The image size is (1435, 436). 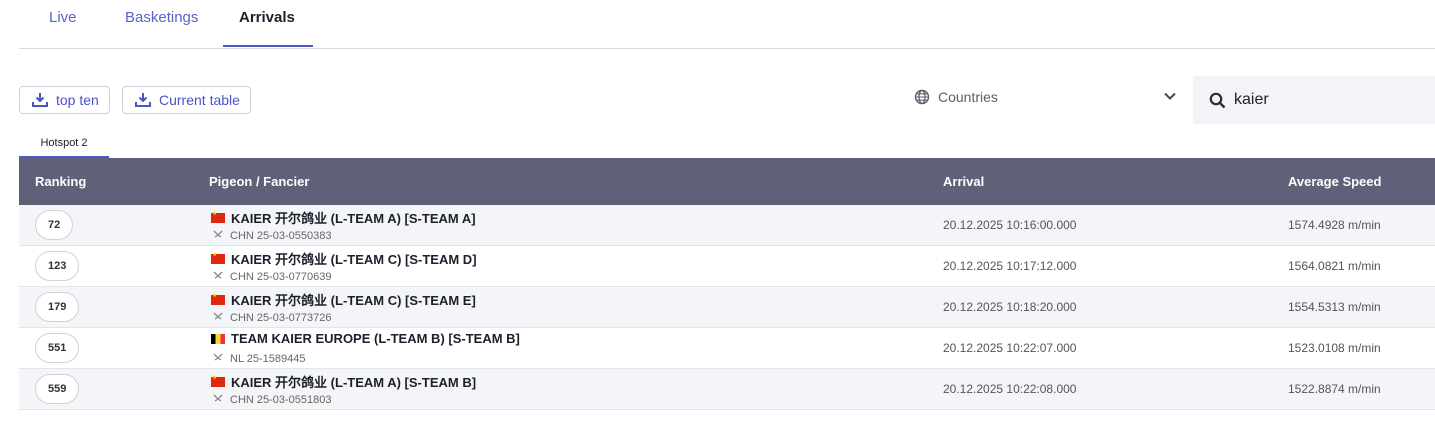 What do you see at coordinates (1334, 181) in the screenshot?
I see `header-average-speed: Average Speed` at bounding box center [1334, 181].